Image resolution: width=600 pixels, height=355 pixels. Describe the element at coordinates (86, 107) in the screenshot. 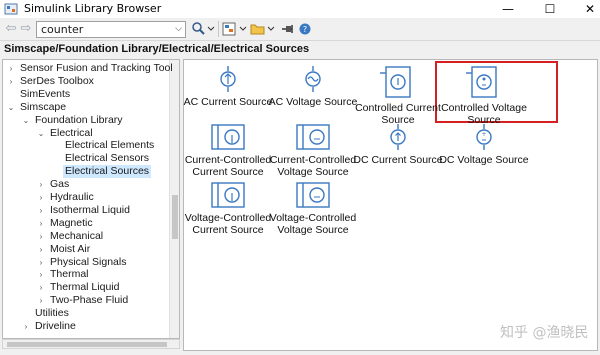

I see `tree-item-simscape: ⌄ Simscape` at that location.